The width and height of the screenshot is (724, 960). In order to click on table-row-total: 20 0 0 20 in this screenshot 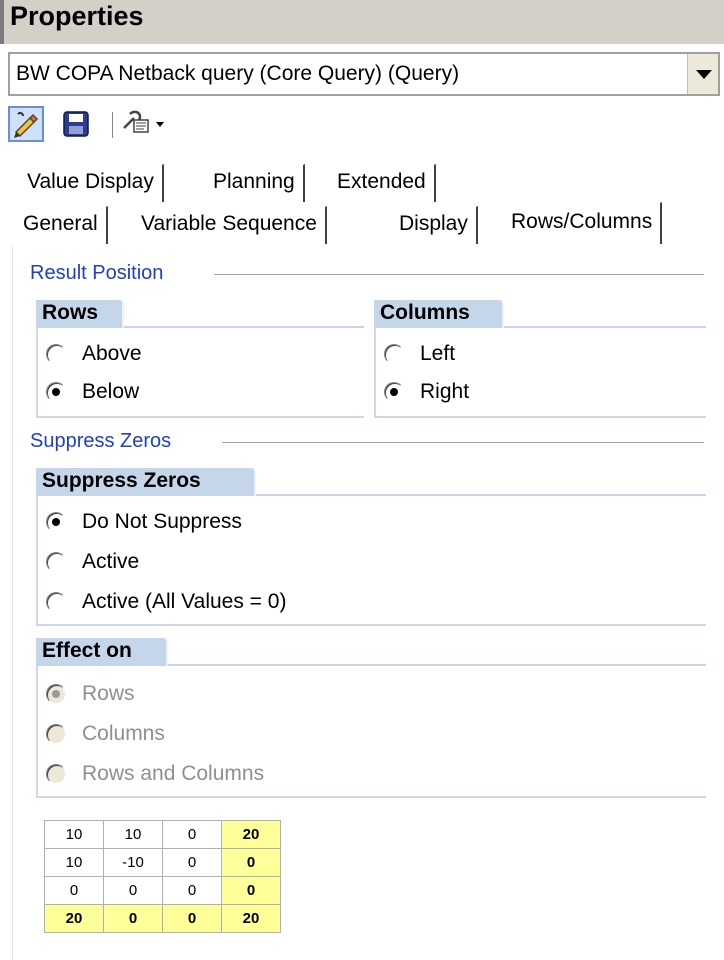, I will do `click(162, 918)`.